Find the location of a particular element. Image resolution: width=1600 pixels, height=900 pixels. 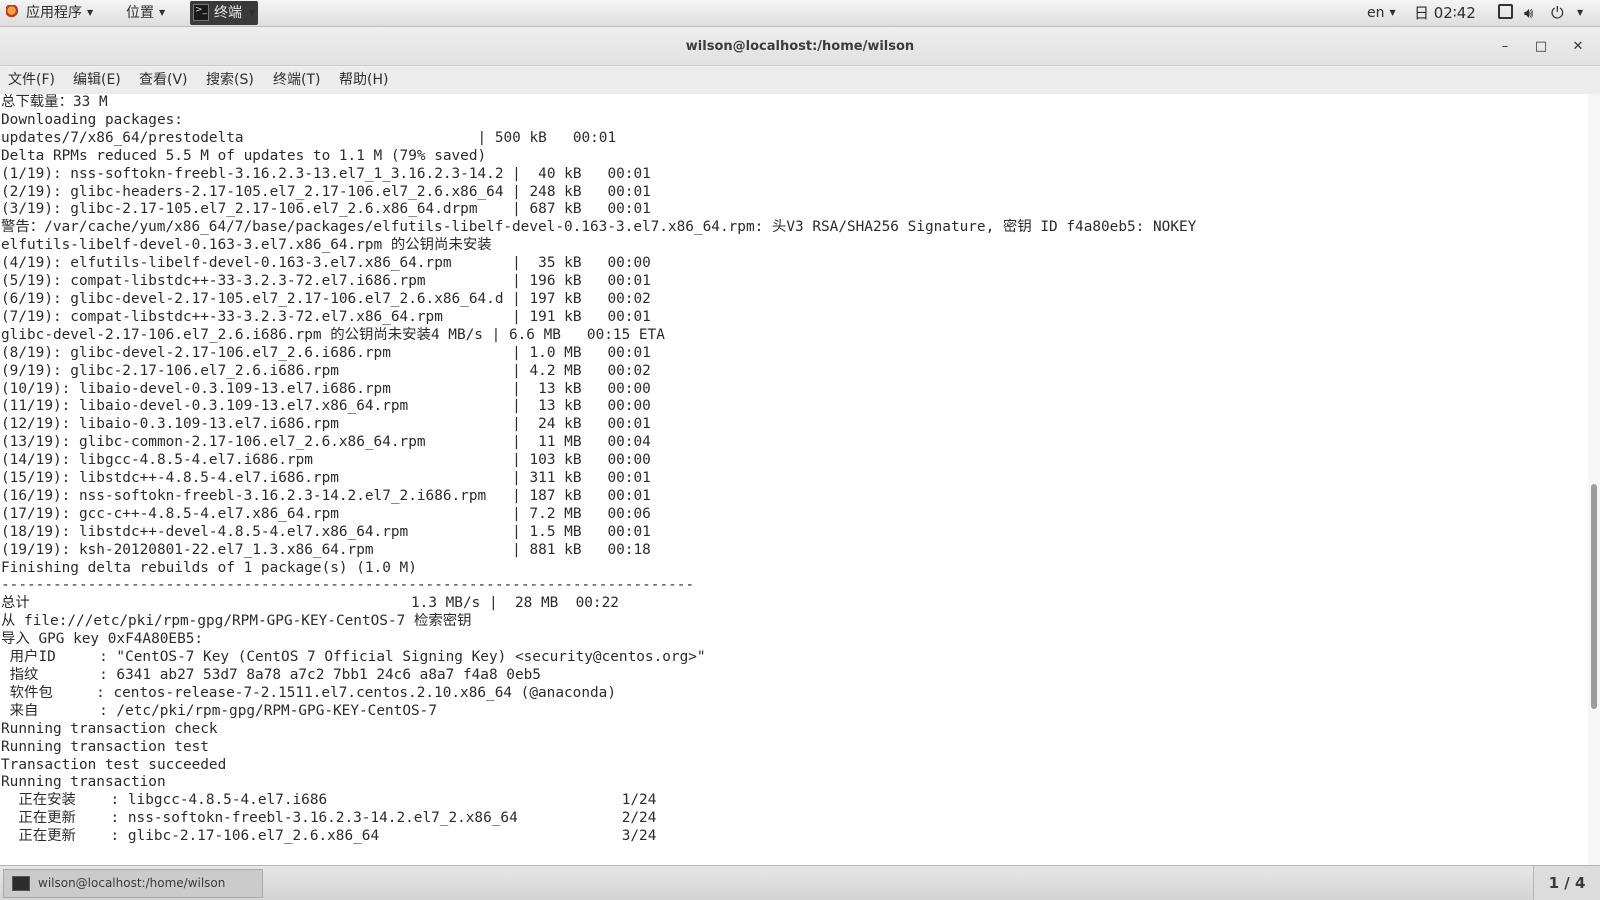

volume-icon: 🔊︎ is located at coordinates (1528, 13).